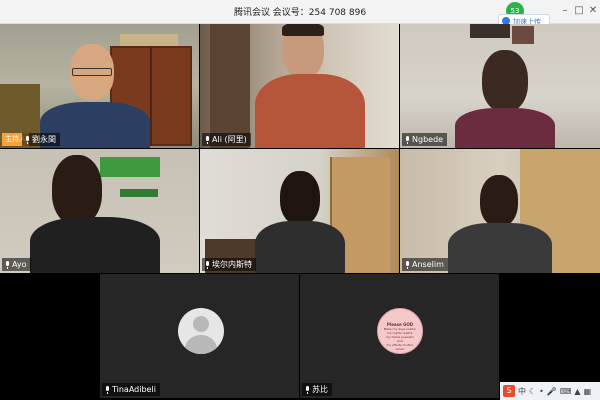 The width and height of the screenshot is (600, 400). I want to click on mic-icon: 🎤, so click(552, 391).